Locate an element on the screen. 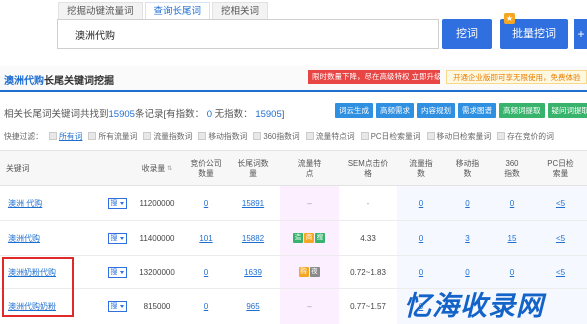 This screenshot has height=324, width=587. filter-traffic-index: 流量指数词 is located at coordinates (167, 136).